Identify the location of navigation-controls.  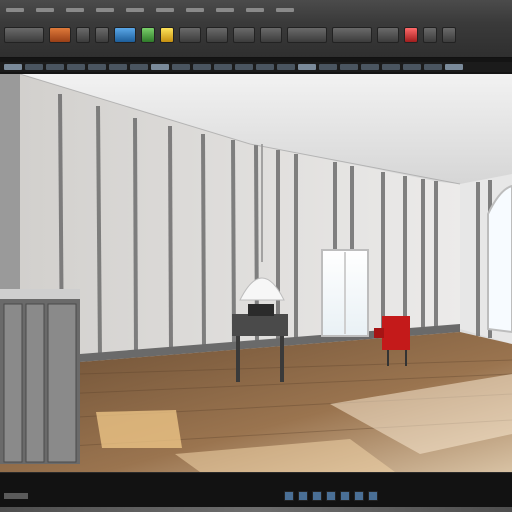
(331, 496).